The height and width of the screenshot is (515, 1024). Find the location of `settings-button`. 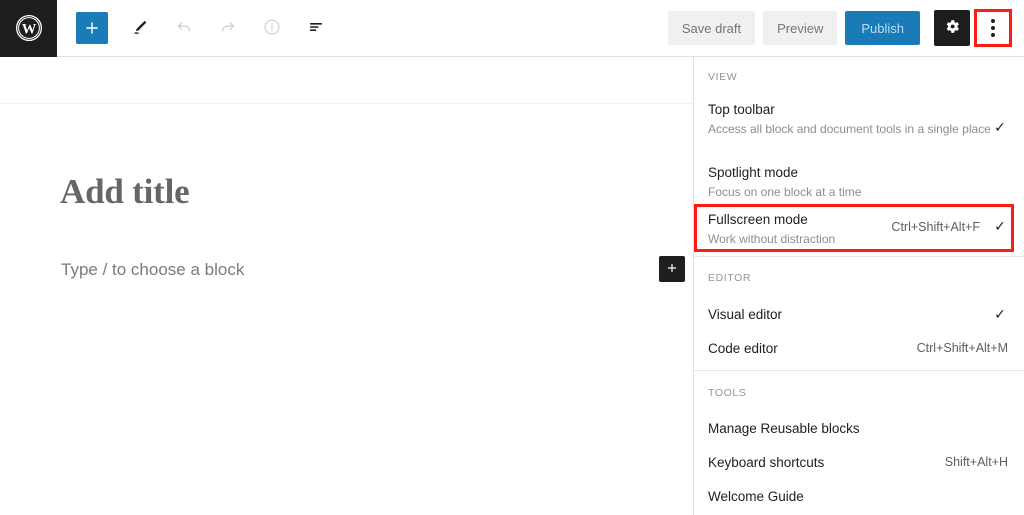

settings-button is located at coordinates (952, 28).